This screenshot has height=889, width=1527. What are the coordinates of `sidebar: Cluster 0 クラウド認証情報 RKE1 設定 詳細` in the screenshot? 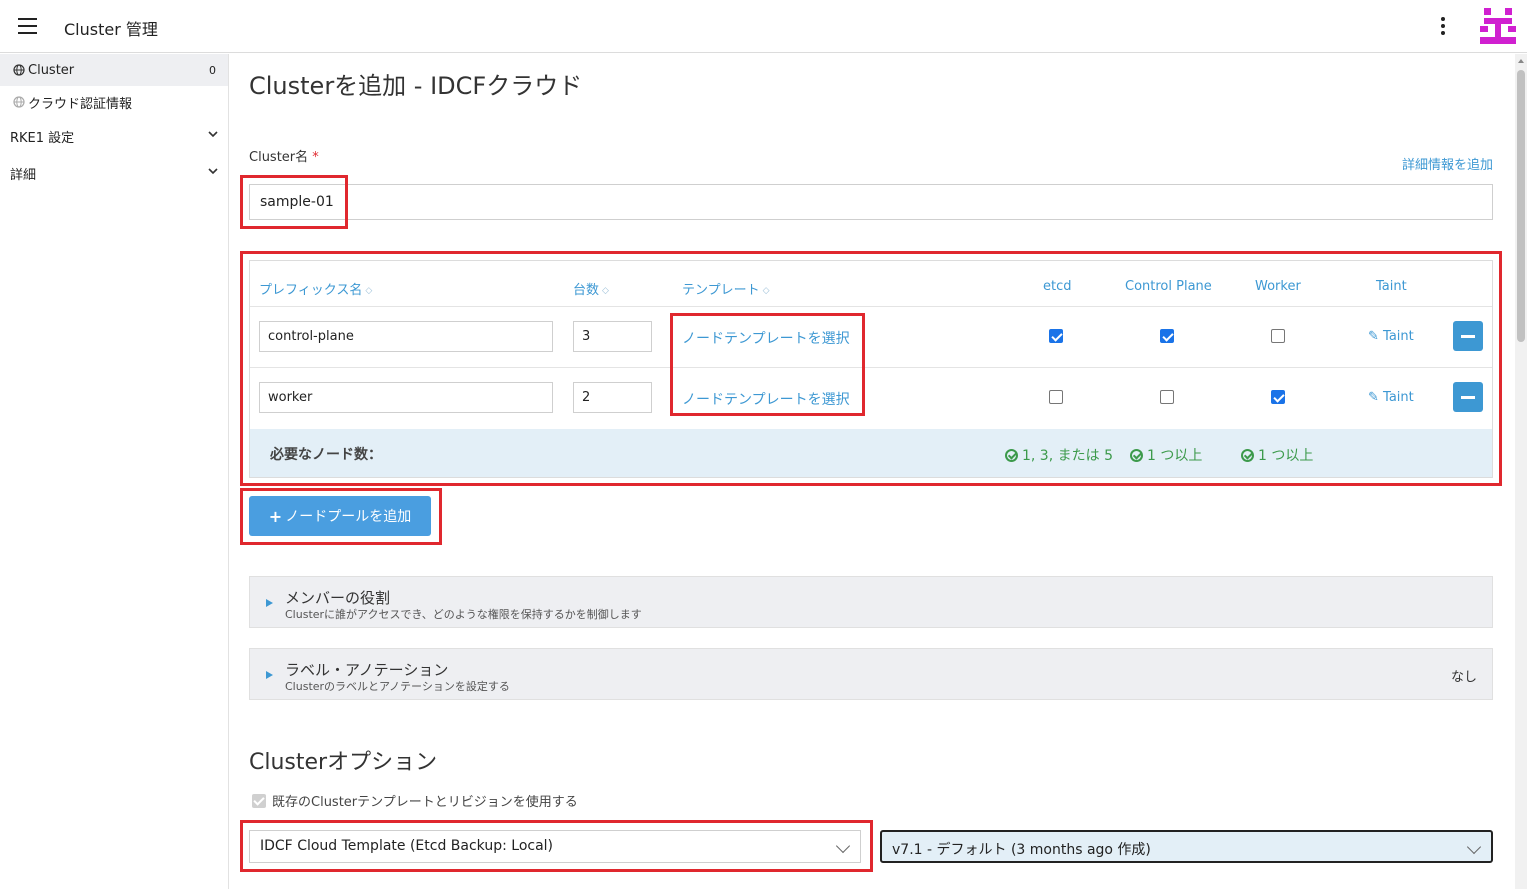 It's located at (114, 471).